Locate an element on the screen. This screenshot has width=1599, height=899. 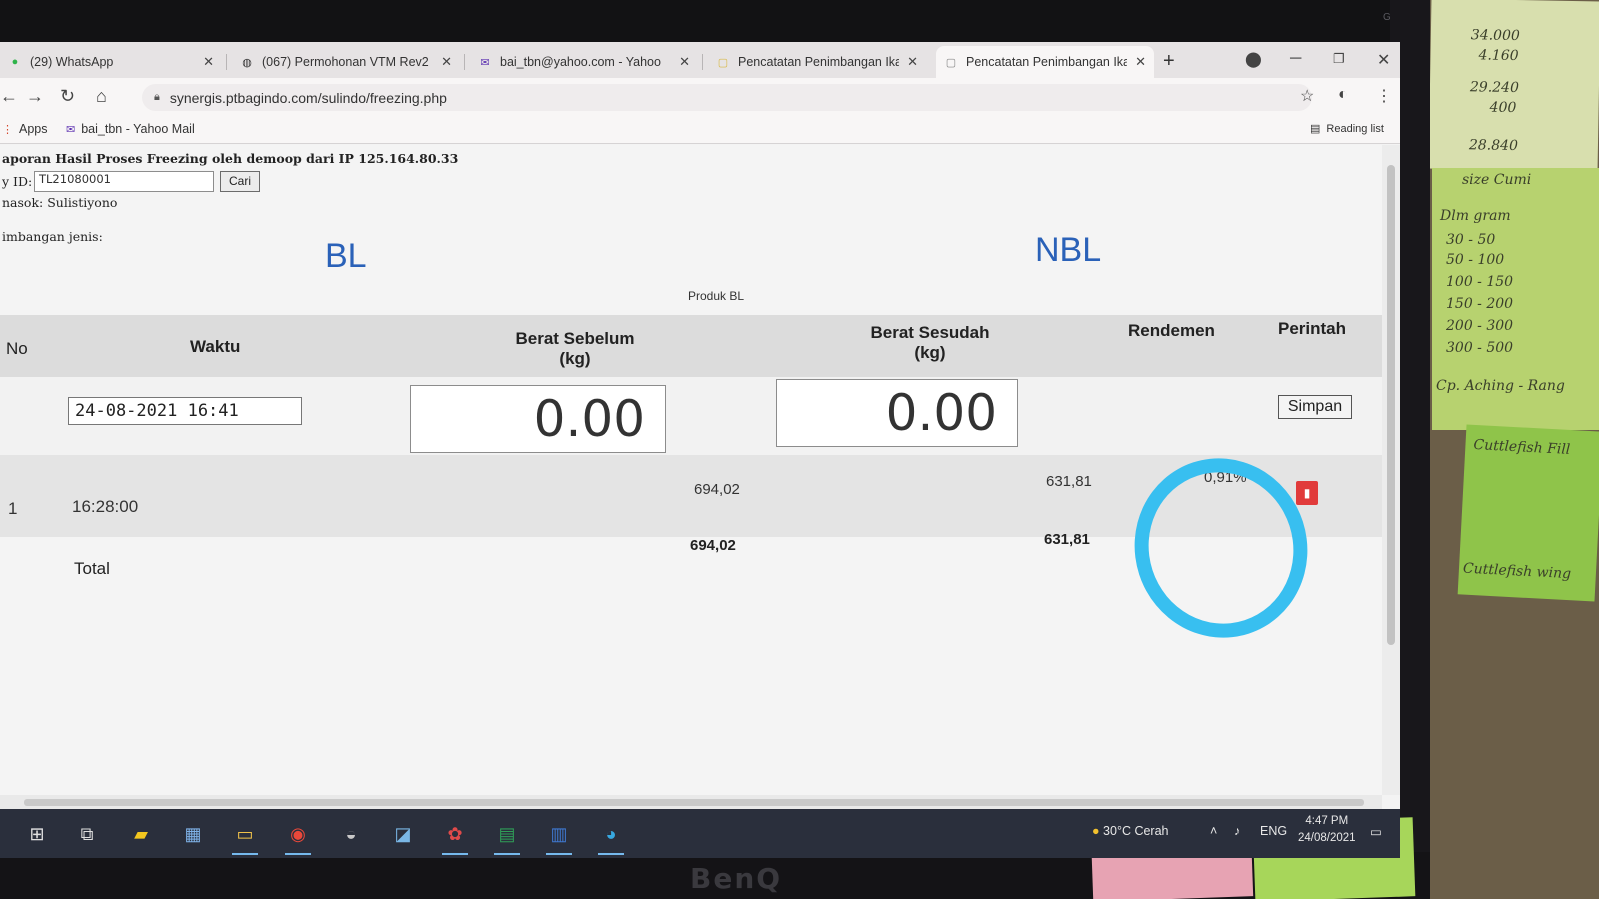
windows-start-icon: ⊞ is located at coordinates (37, 834).